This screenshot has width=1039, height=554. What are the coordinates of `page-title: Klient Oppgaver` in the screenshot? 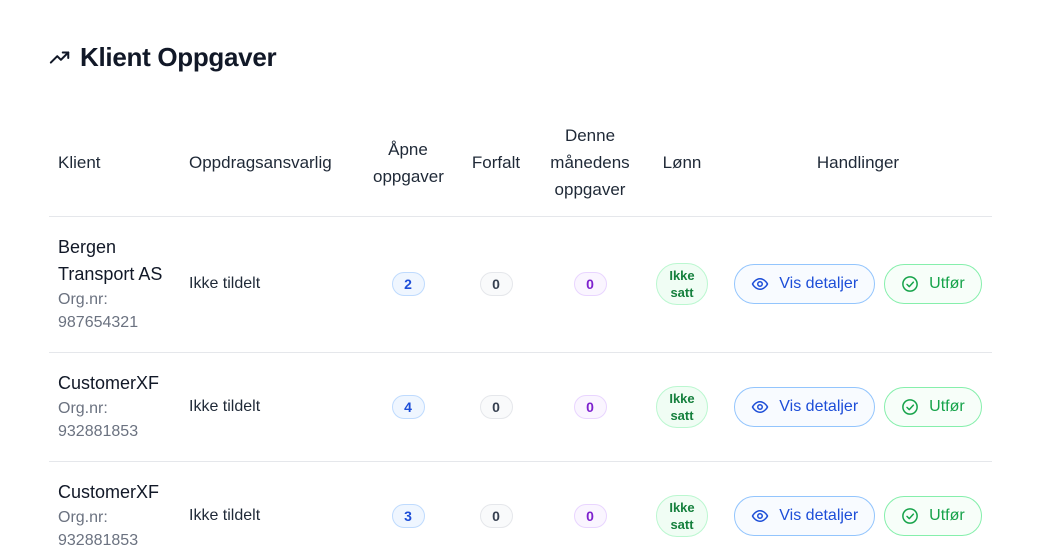 It's located at (178, 57).